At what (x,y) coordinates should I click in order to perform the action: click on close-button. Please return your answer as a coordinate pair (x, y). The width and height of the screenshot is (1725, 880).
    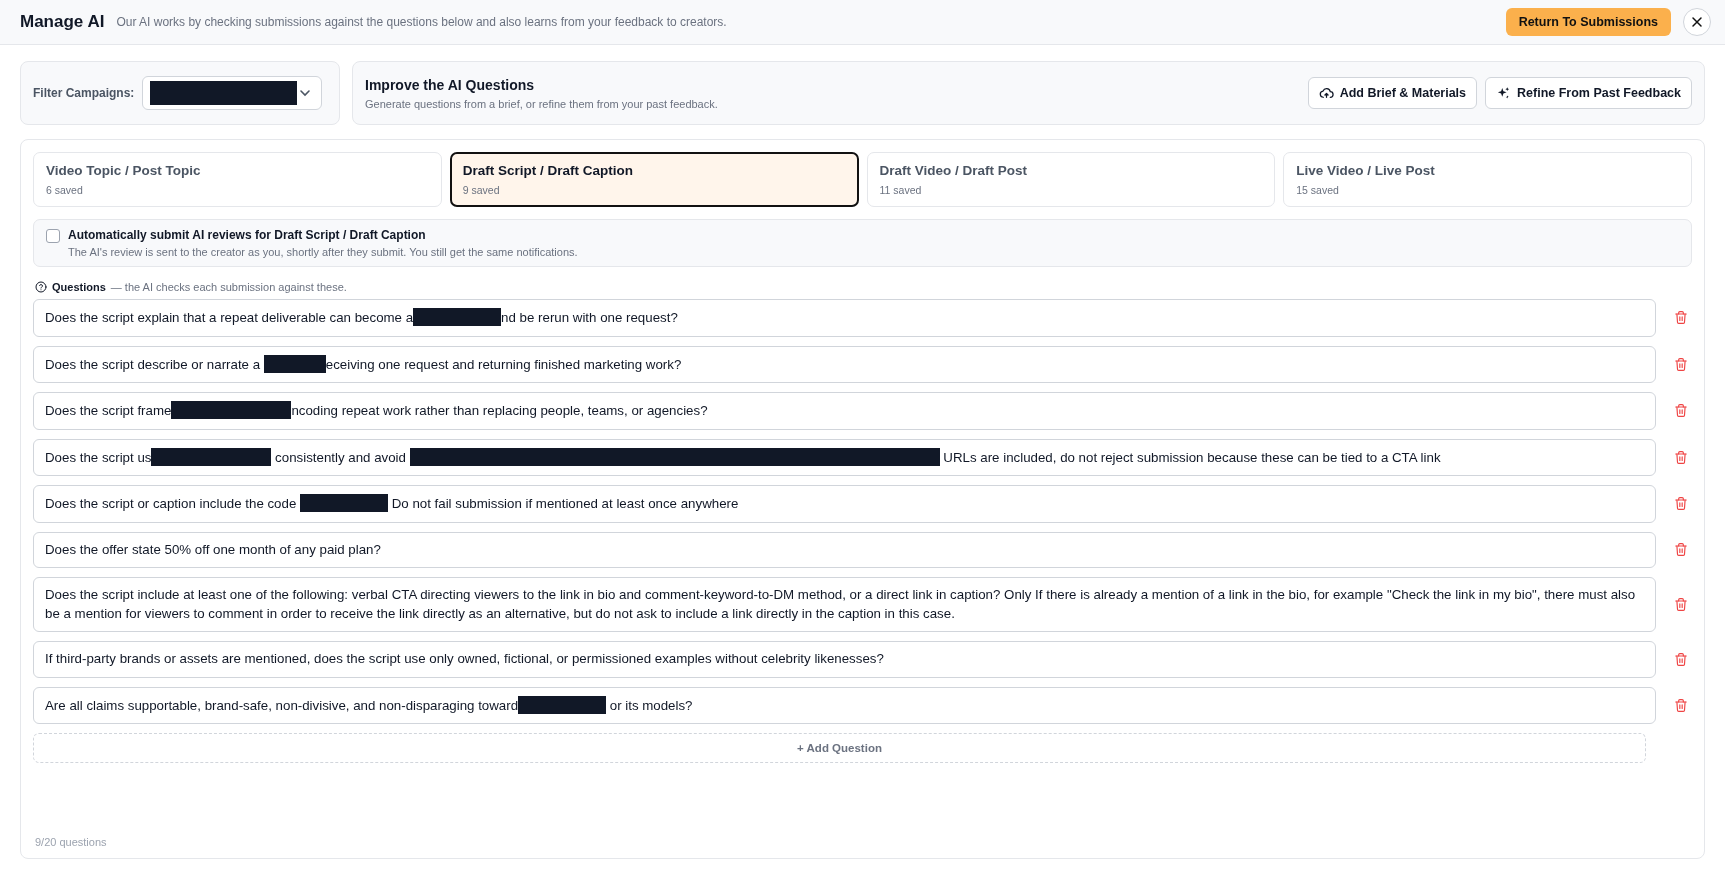
    Looking at the image, I should click on (1697, 22).